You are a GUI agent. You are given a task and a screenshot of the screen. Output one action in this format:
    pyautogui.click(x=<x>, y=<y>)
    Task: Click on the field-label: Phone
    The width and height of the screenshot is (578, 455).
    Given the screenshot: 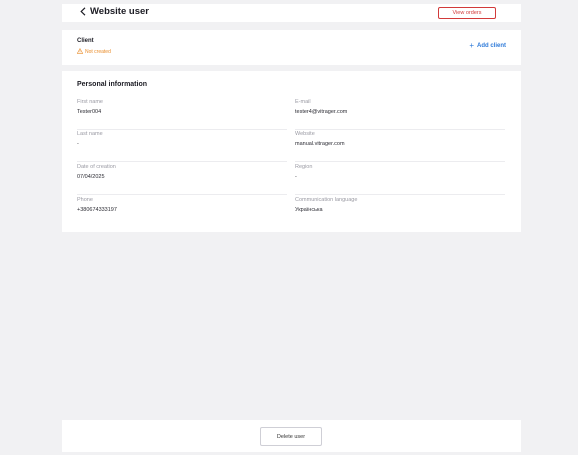 What is the action you would take?
    pyautogui.click(x=85, y=200)
    